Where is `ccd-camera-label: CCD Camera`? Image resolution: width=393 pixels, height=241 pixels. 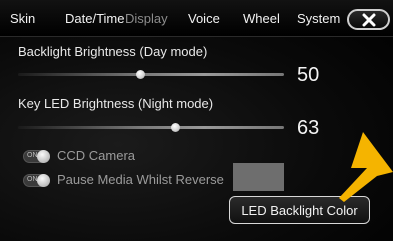 ccd-camera-label: CCD Camera is located at coordinates (96, 155).